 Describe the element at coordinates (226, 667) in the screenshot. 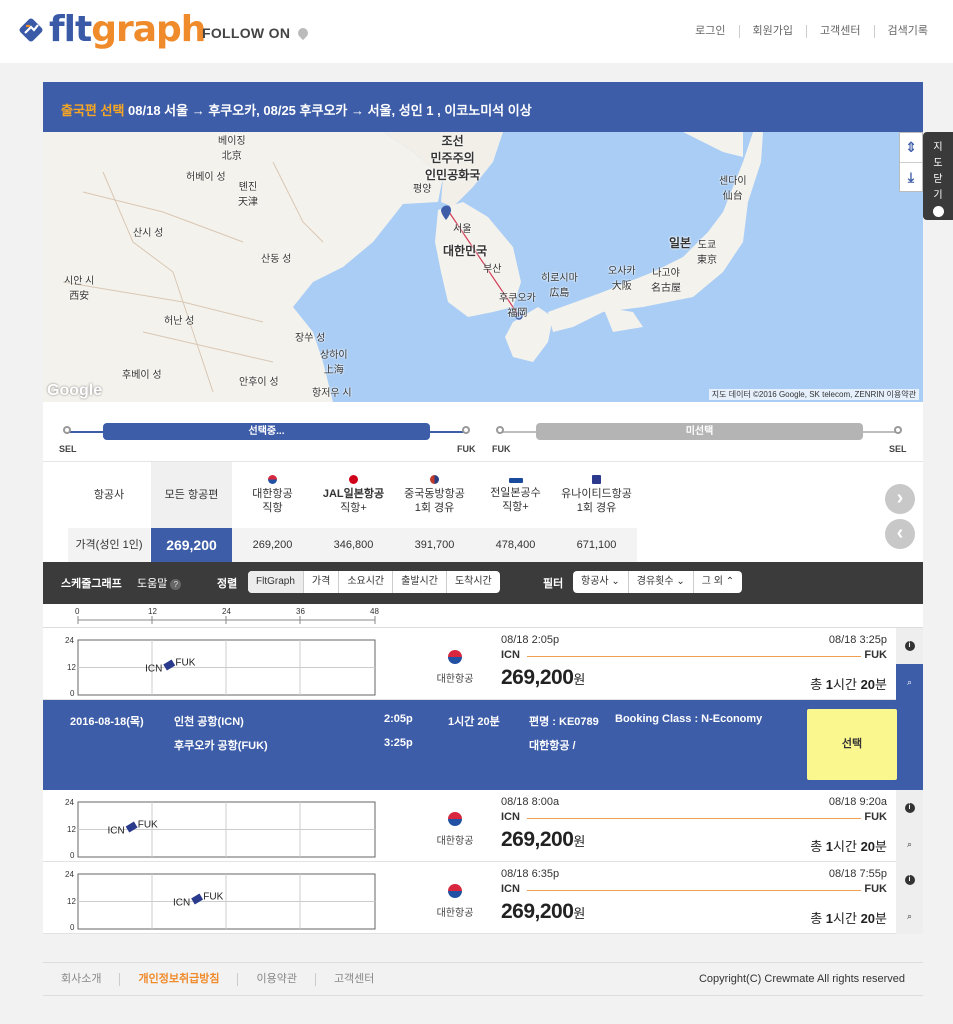

I see `schedule-mini-chart: ICN FUK` at that location.